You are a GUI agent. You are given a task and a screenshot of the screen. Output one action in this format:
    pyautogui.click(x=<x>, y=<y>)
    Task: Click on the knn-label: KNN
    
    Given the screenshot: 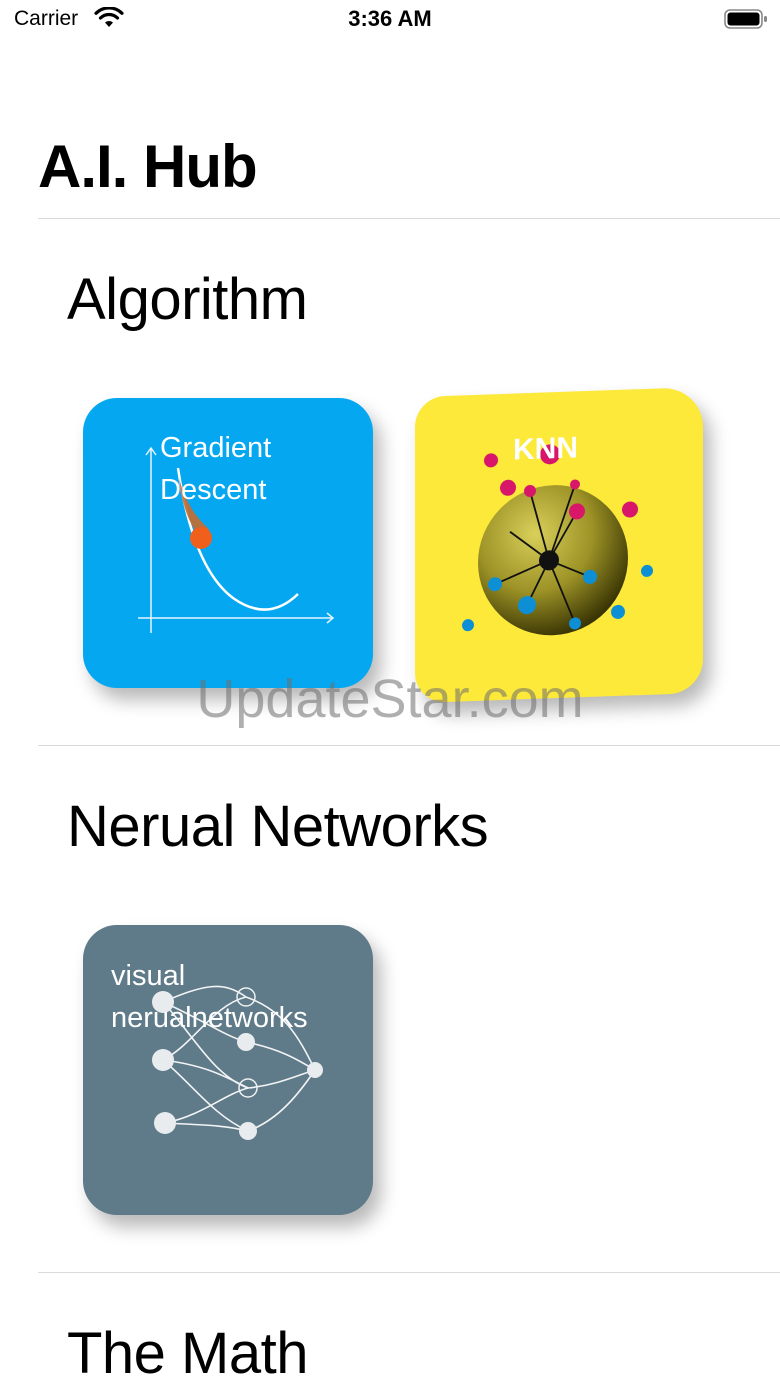 What is the action you would take?
    pyautogui.click(x=545, y=449)
    